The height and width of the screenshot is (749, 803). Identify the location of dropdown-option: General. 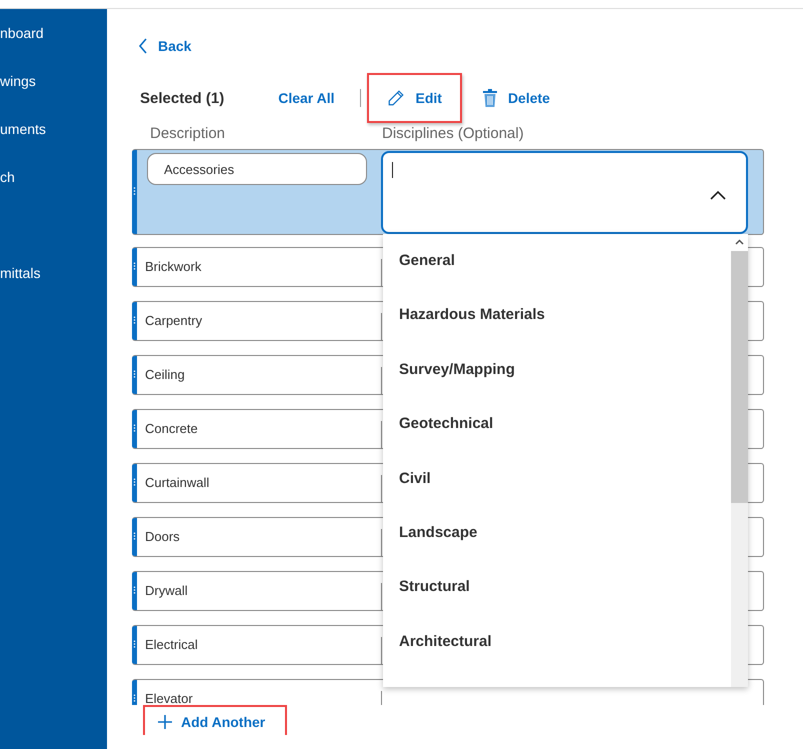
(557, 279).